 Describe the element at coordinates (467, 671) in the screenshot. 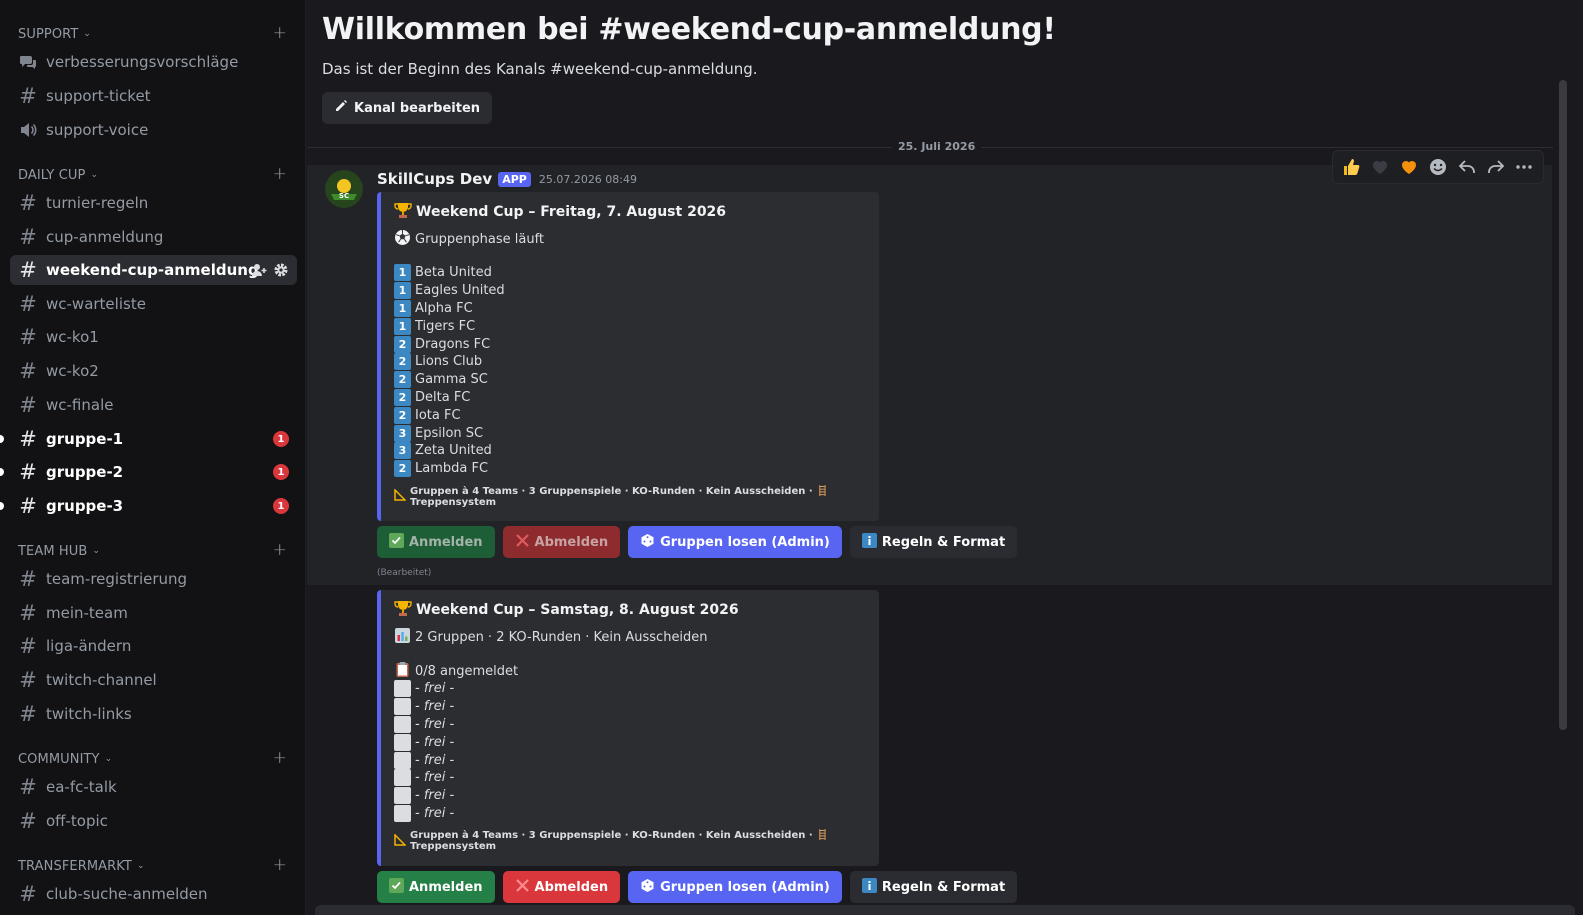

I see `registration-count-text: 0/8 angemeldet` at that location.